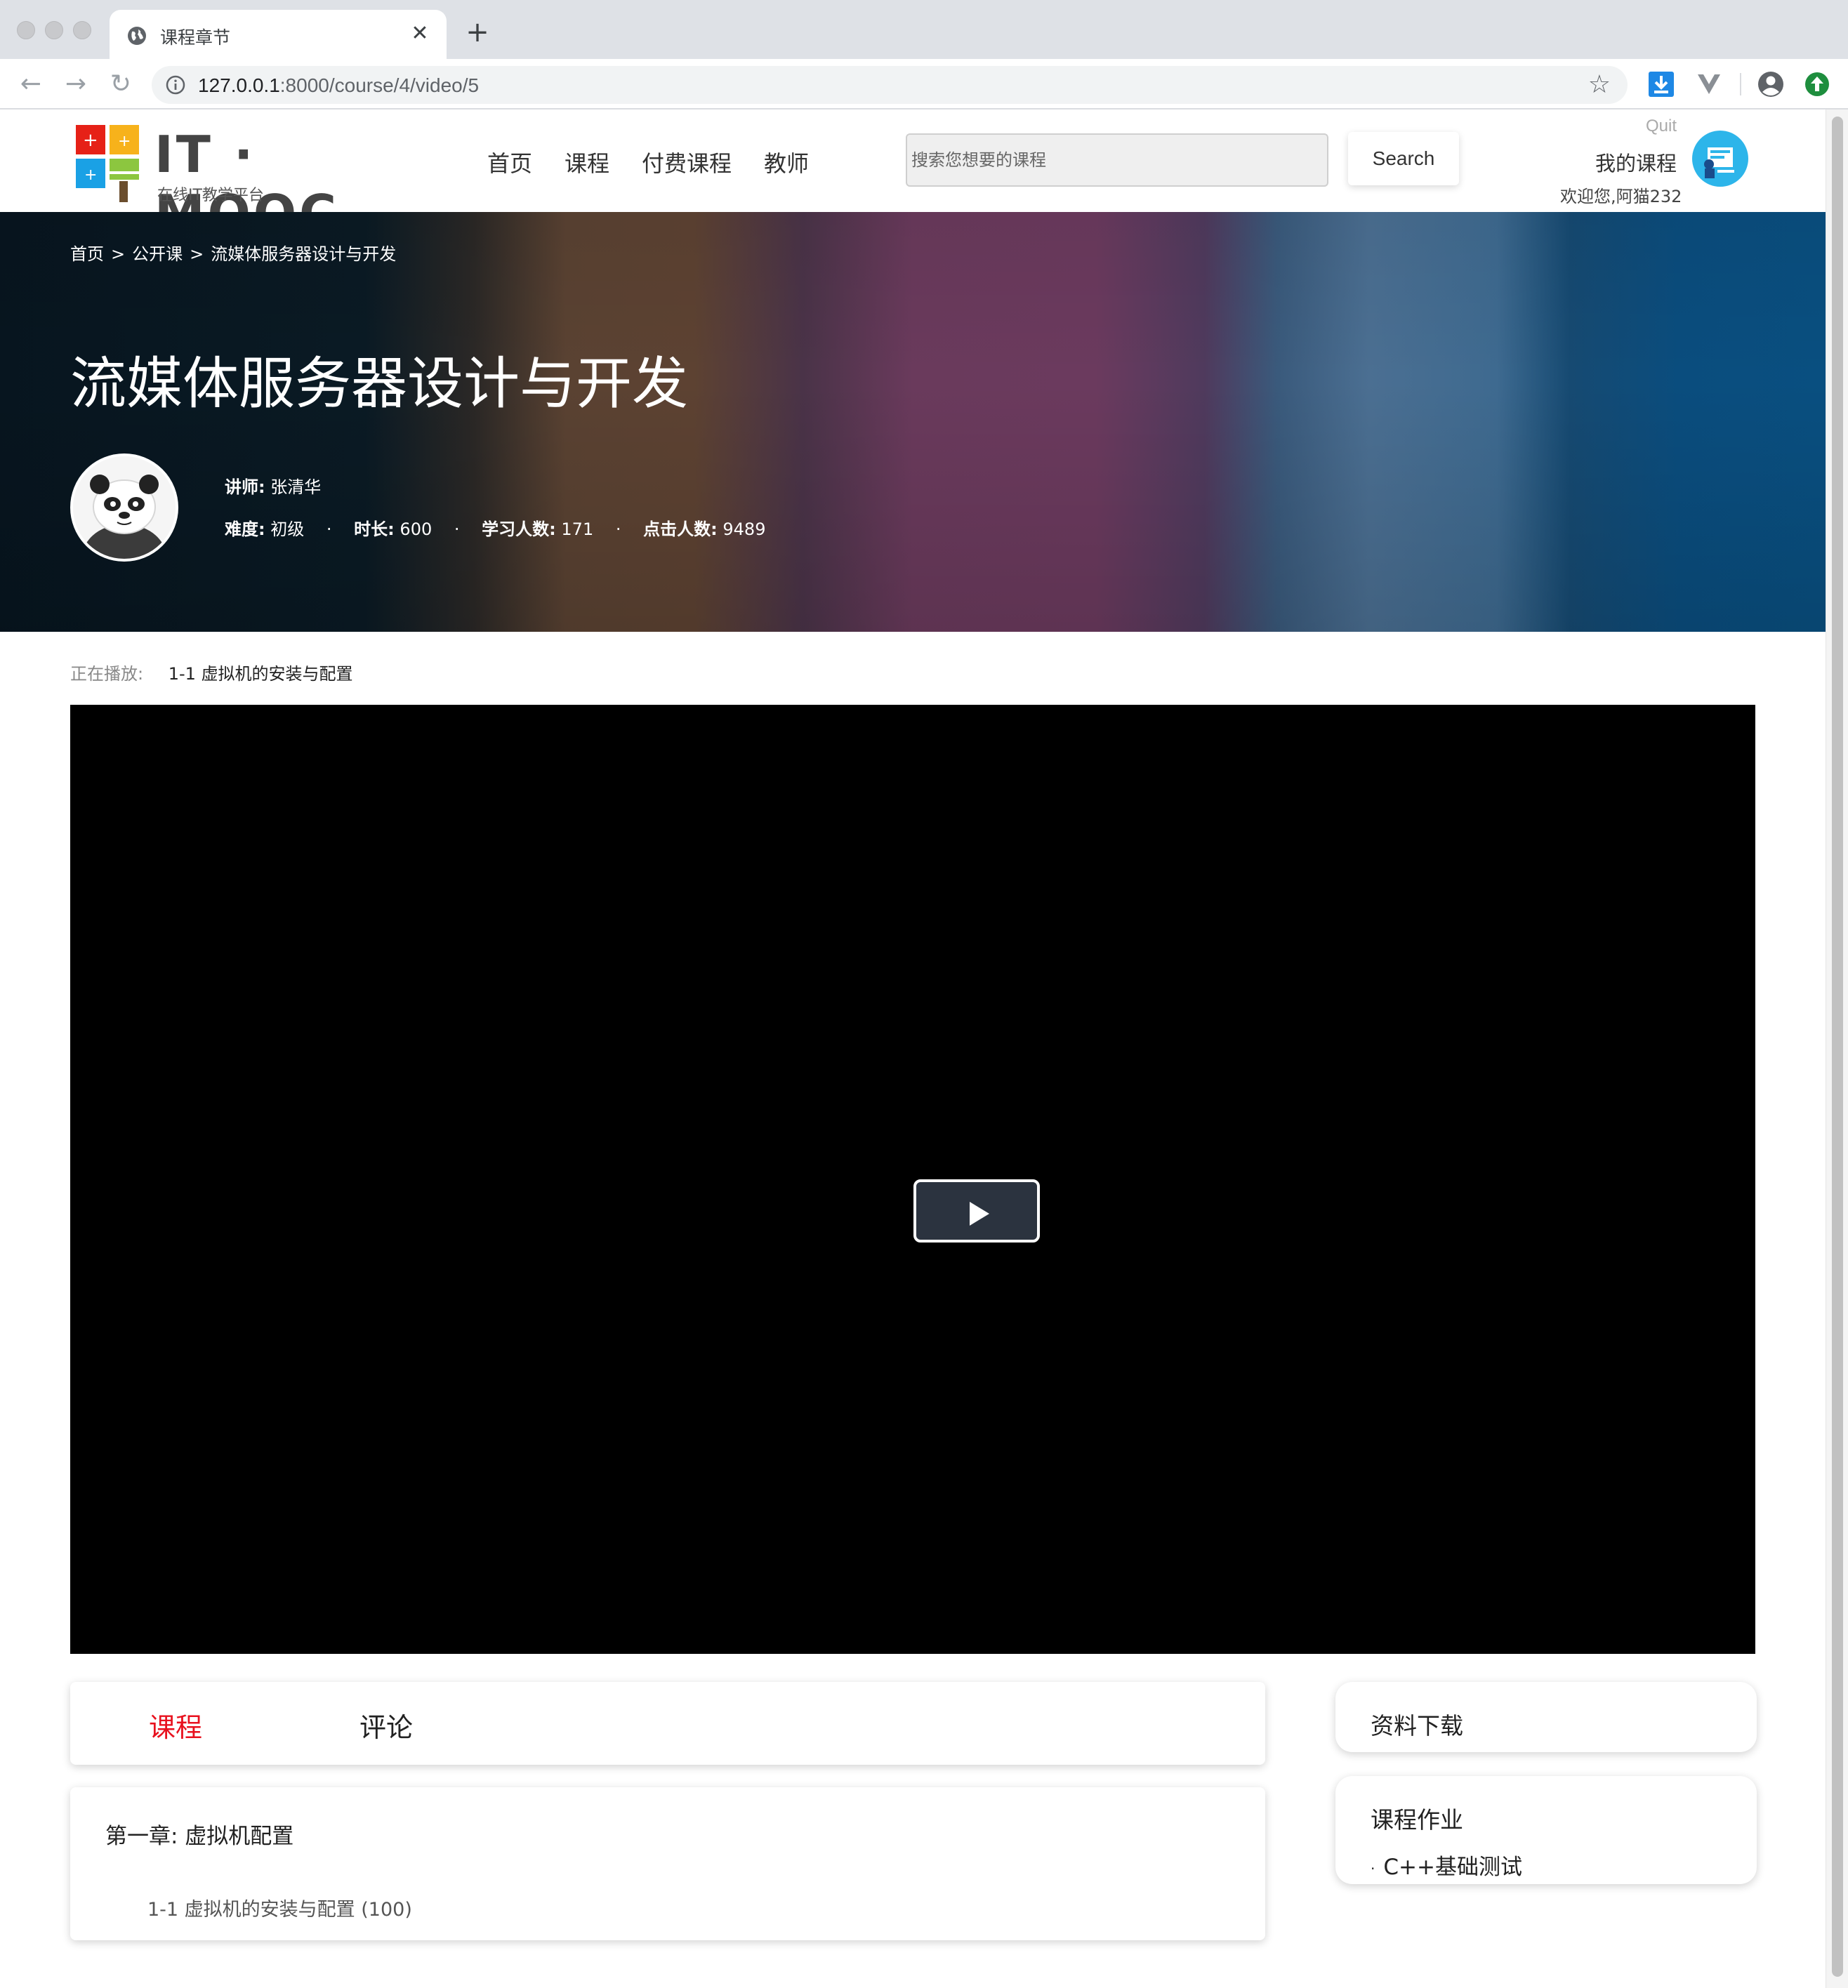 The image size is (1848, 1988). What do you see at coordinates (175, 85) in the screenshot?
I see `info-icon` at bounding box center [175, 85].